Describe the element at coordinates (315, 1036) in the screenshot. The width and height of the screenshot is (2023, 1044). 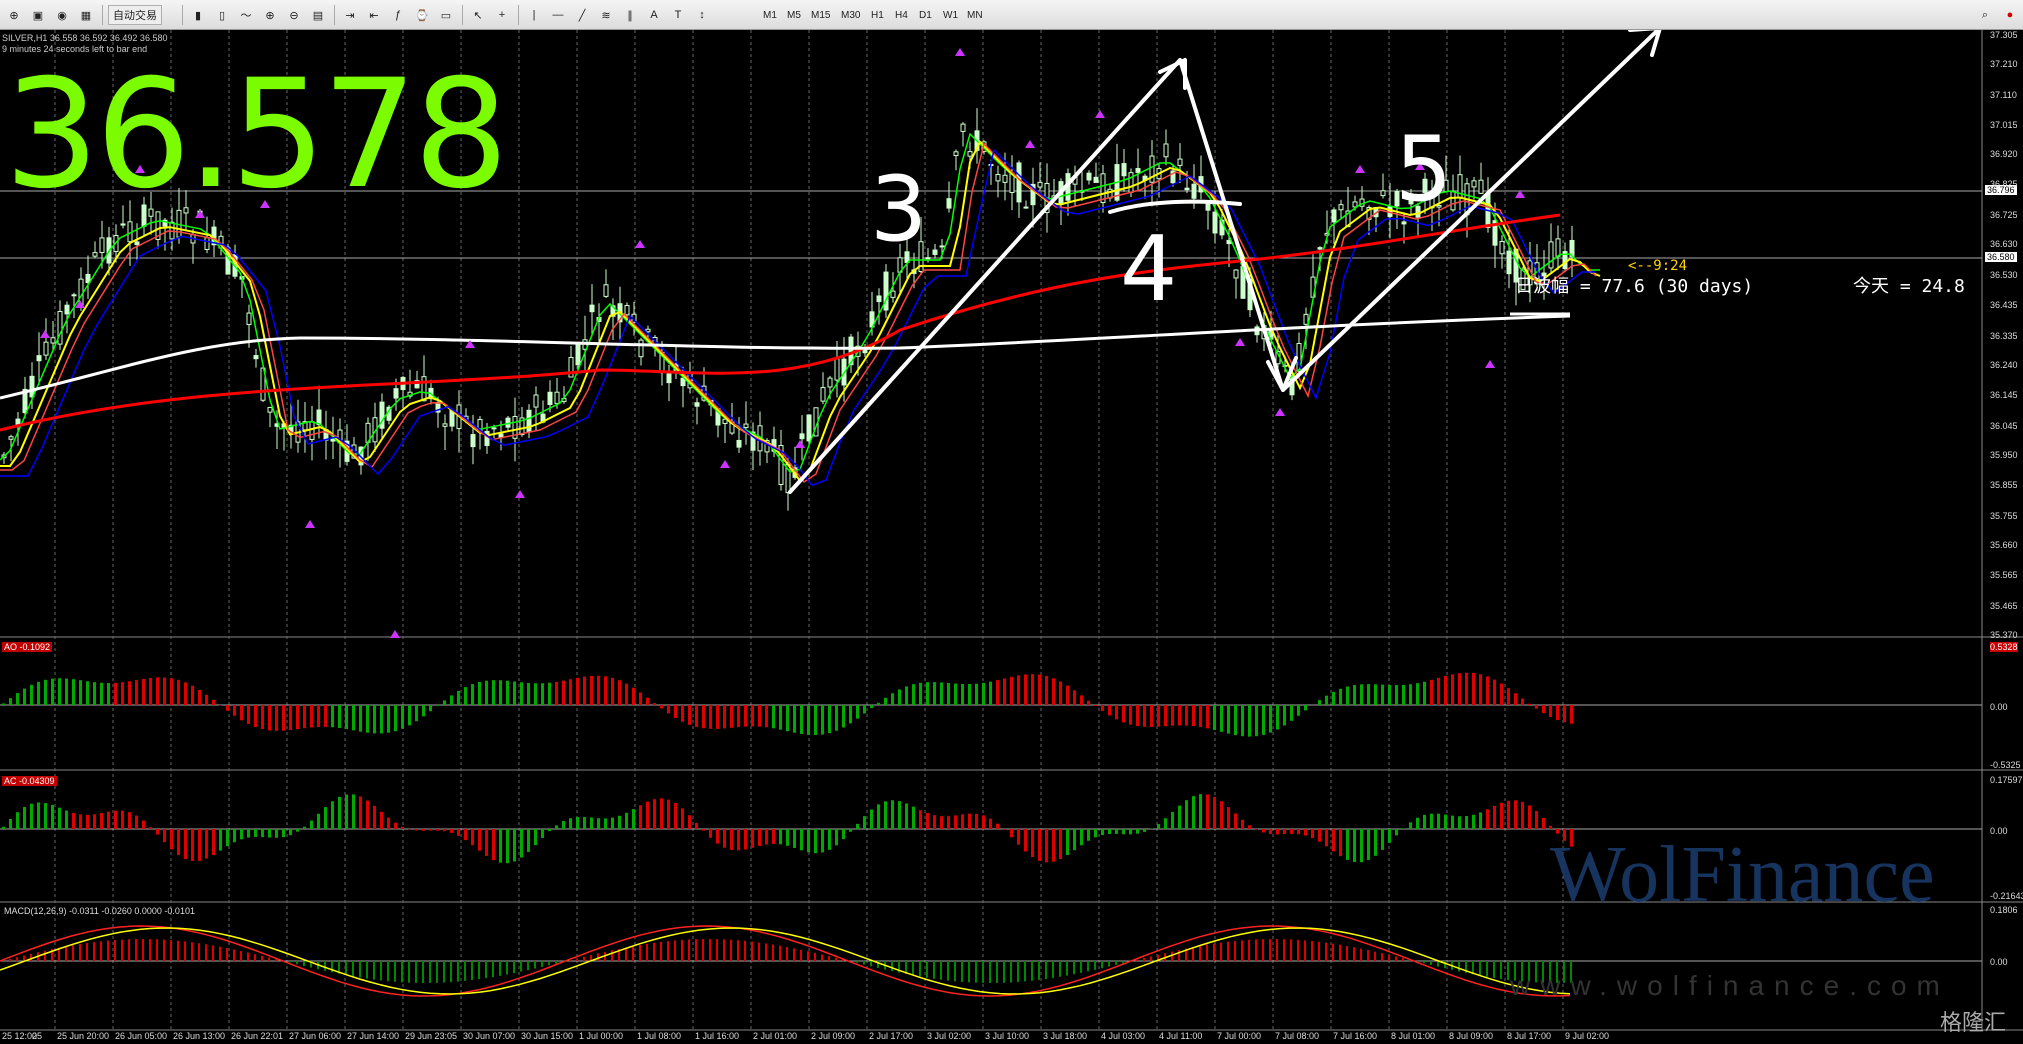
I see `time-axis-label: 27 Jun 06:00` at that location.